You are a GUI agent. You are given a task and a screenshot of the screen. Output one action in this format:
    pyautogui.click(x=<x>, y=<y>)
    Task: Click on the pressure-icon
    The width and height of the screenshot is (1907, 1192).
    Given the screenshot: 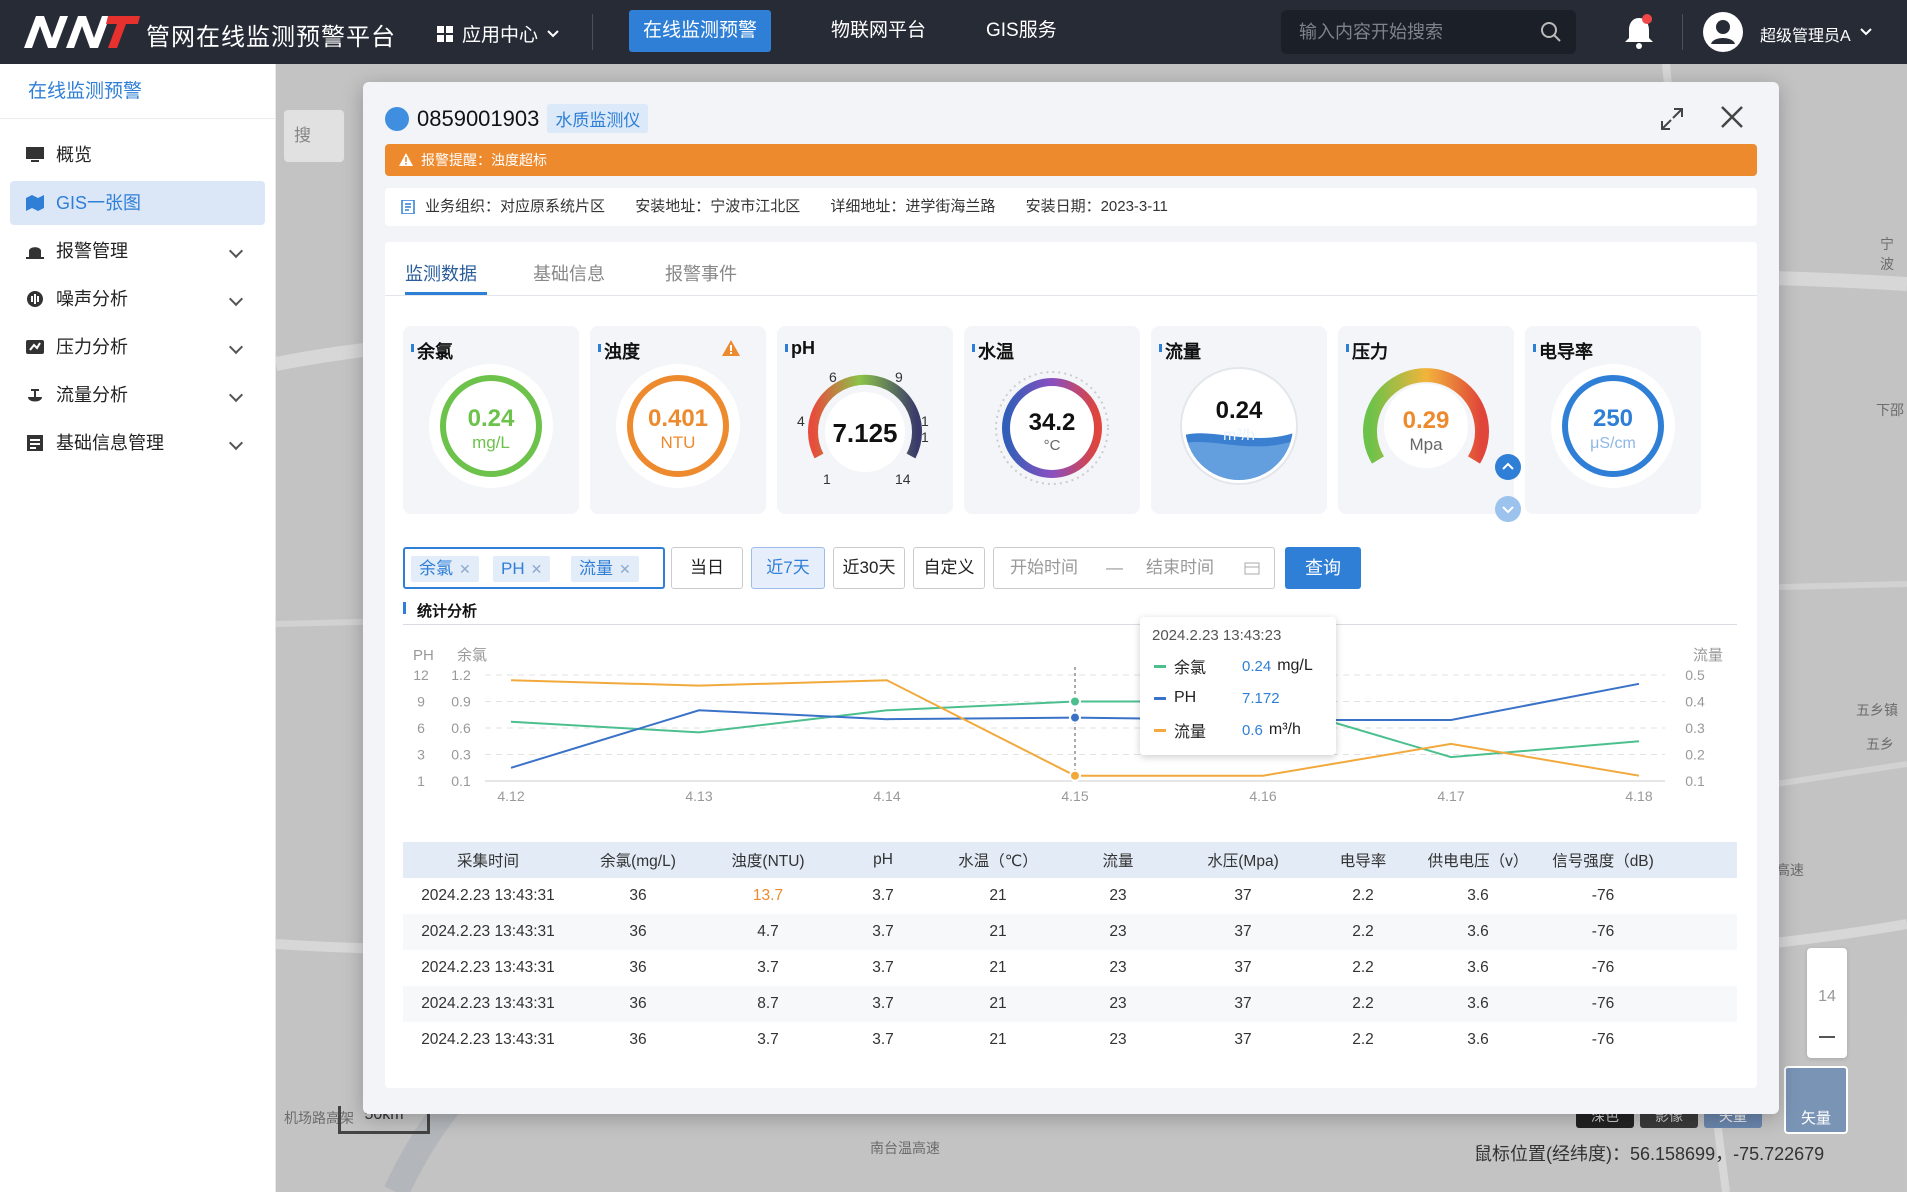 What is the action you would take?
    pyautogui.click(x=35, y=347)
    